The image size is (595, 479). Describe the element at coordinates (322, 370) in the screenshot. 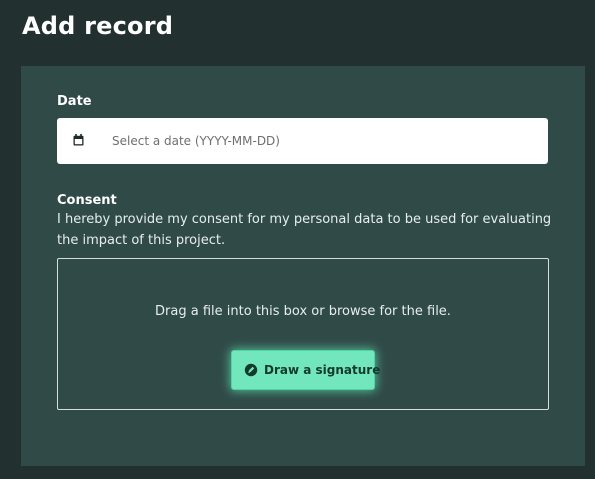

I see `draw-signature-label: Draw a signature` at that location.